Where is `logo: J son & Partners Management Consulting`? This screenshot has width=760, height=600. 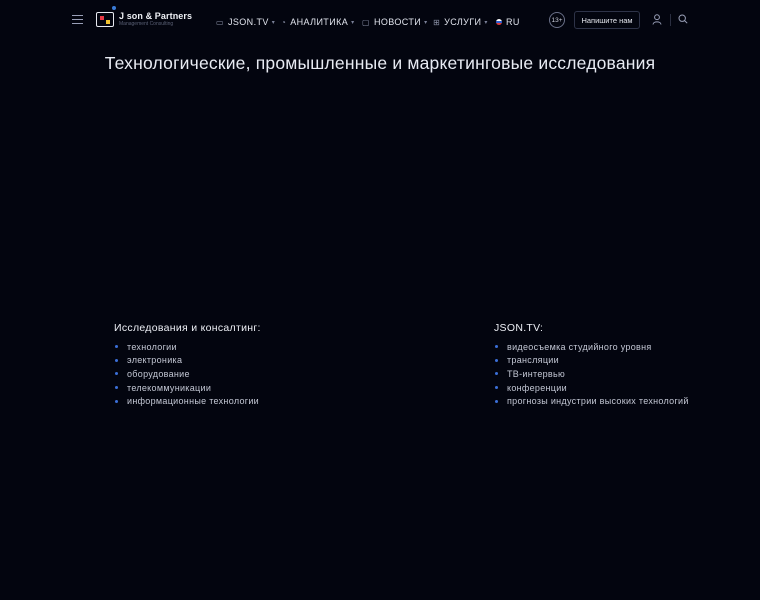
logo: J son & Partners Management Consulting is located at coordinates (144, 16).